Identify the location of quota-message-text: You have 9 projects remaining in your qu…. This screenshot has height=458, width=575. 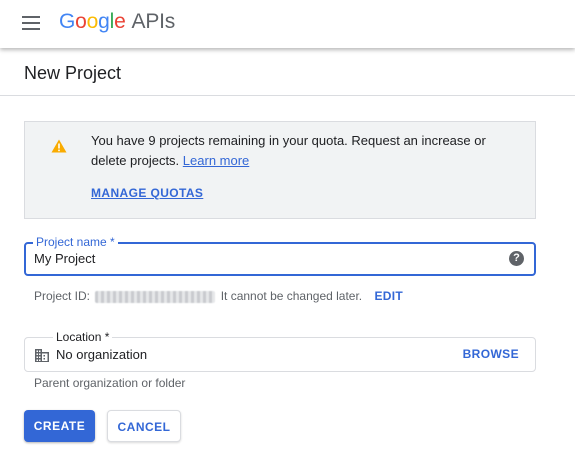
(288, 150).